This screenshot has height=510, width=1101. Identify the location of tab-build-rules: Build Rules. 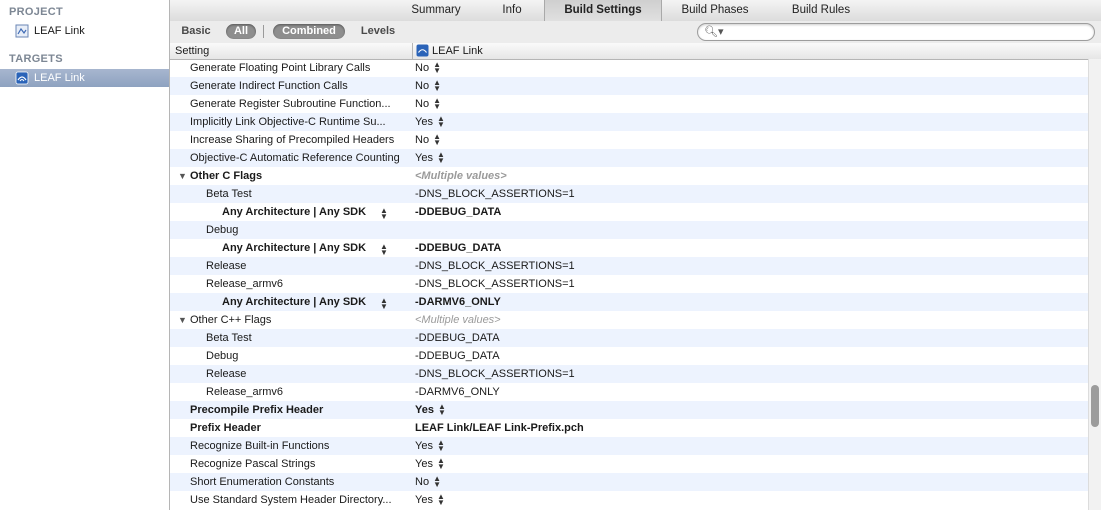
(821, 10).